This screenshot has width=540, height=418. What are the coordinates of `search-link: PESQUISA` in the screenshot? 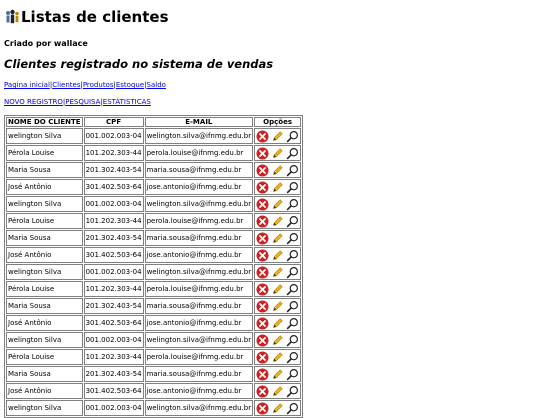 It's located at (82, 102).